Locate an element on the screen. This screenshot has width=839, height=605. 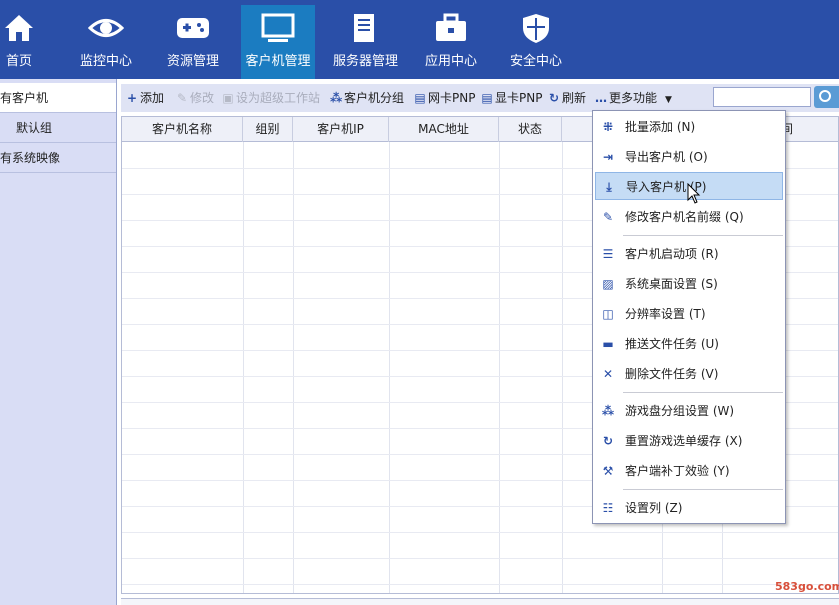
menu-item-game-disk-group: ⁂ 游戏盘分组设置 (W) is located at coordinates (689, 411).